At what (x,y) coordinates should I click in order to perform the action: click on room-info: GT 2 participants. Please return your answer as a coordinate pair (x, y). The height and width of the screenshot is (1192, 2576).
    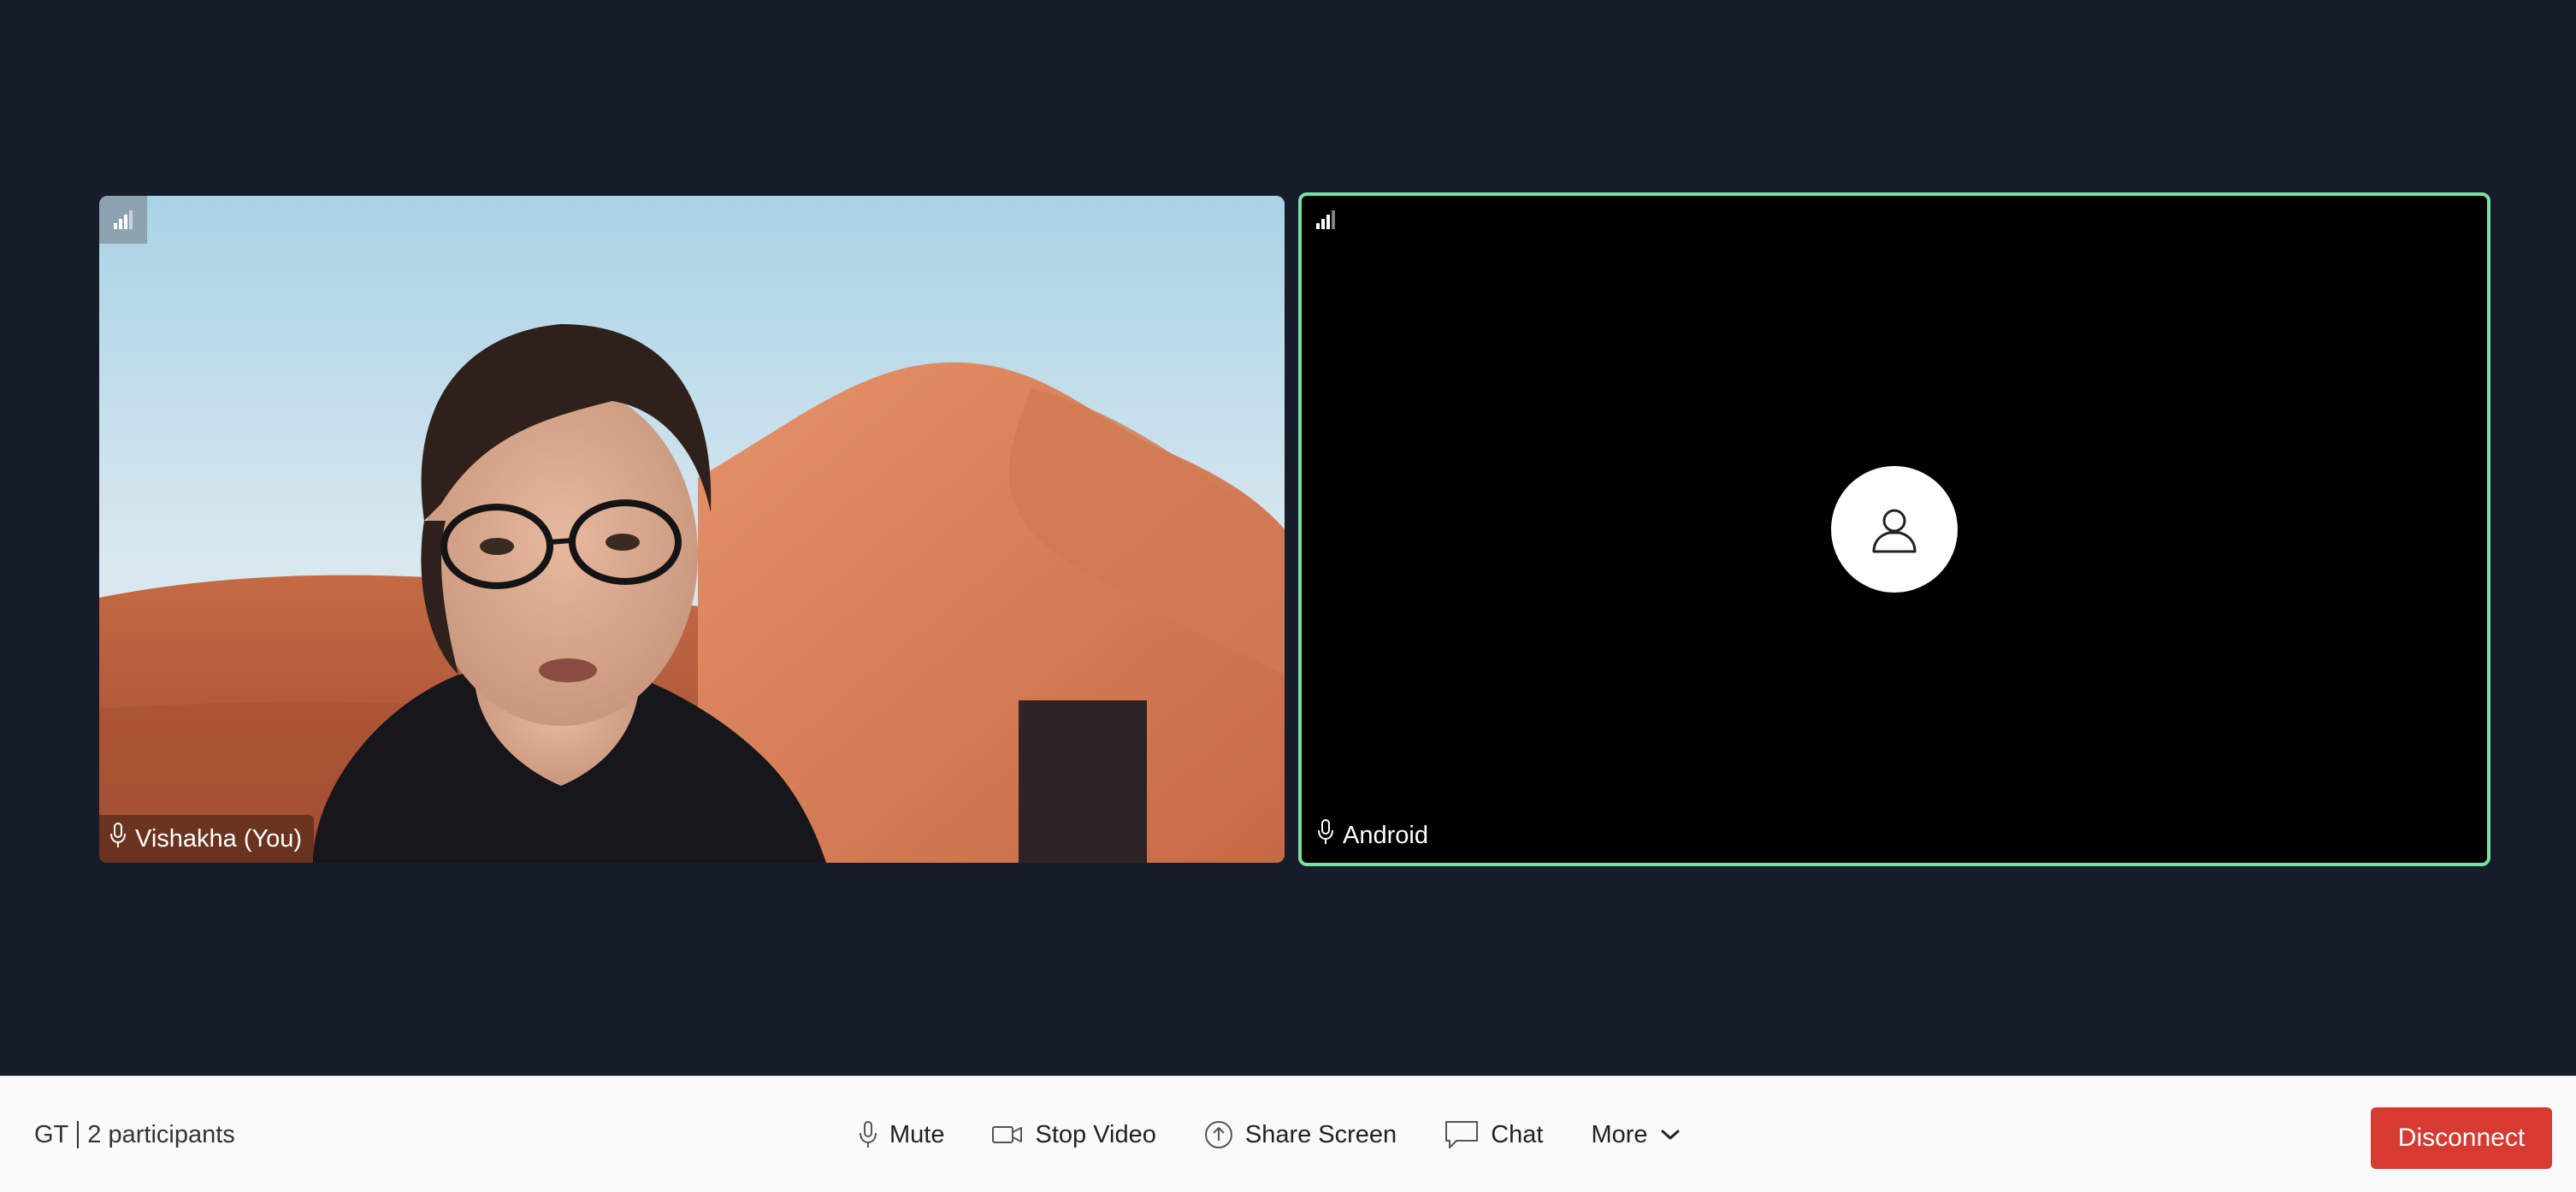
    Looking at the image, I should click on (134, 1134).